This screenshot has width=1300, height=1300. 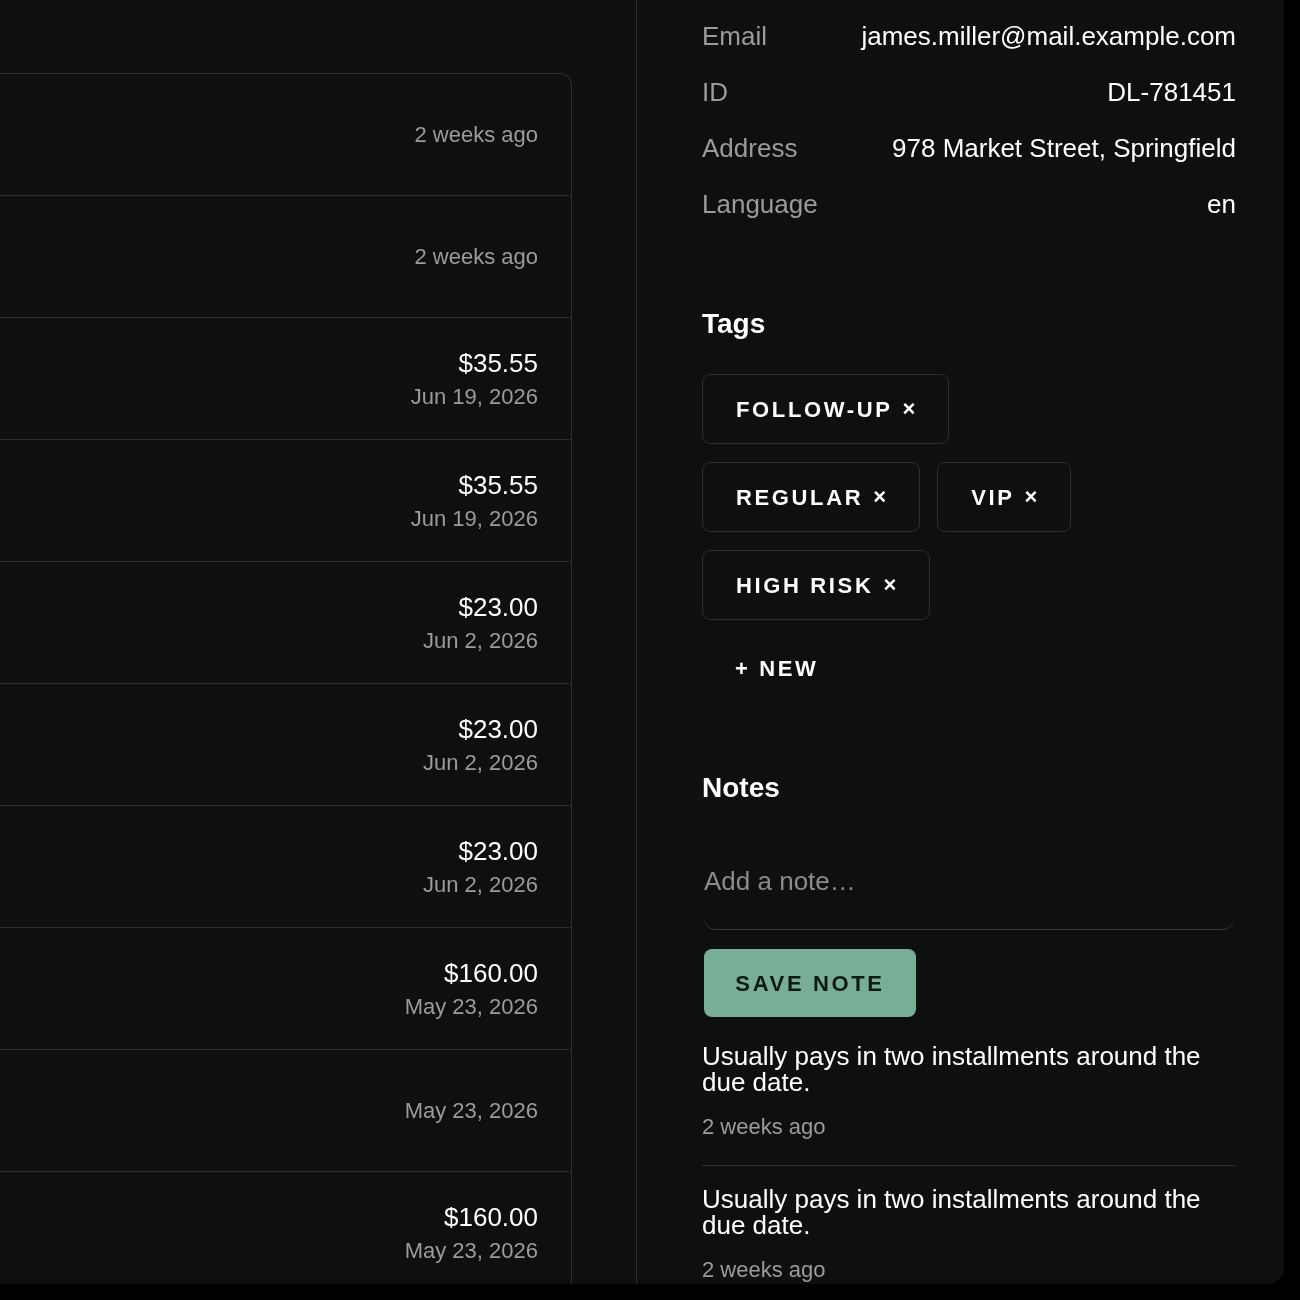 I want to click on tag-label: VIP, so click(x=993, y=497).